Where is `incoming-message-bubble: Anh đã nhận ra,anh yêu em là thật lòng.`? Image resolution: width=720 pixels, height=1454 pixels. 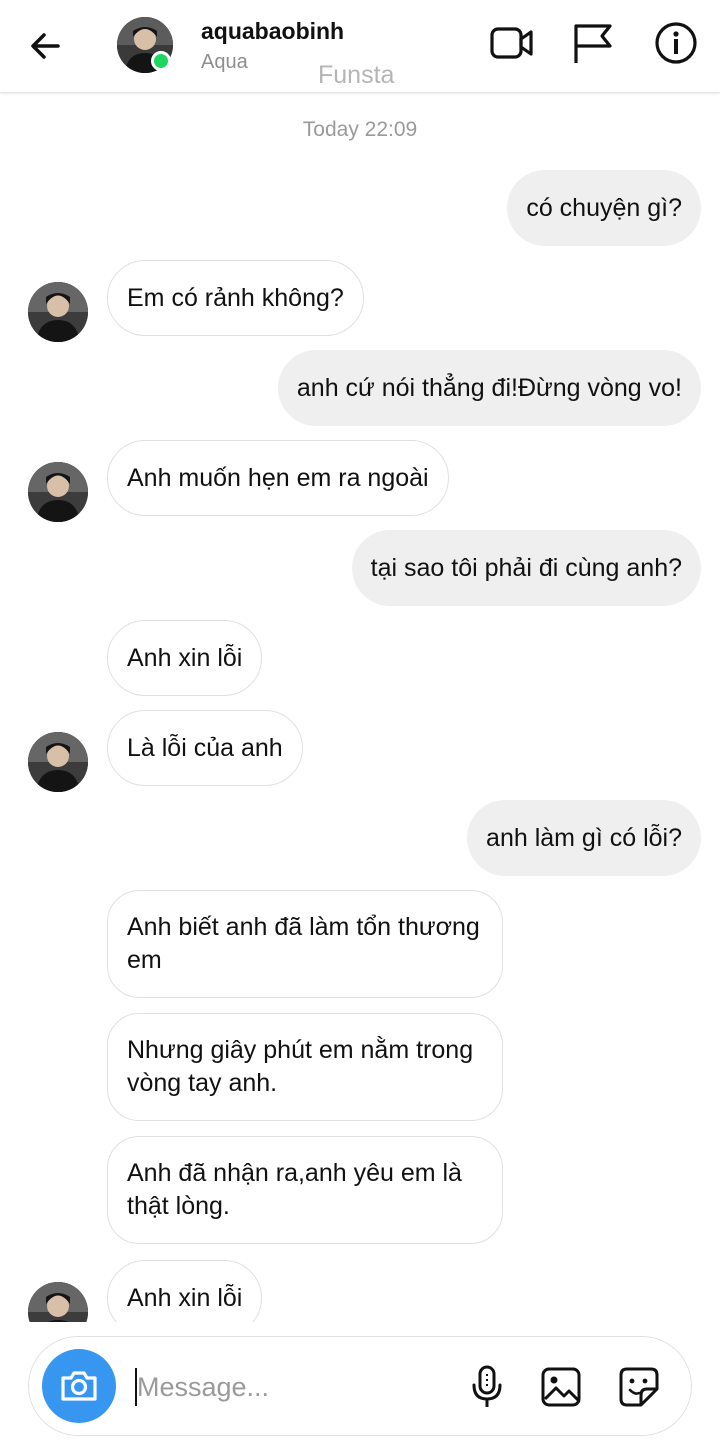 incoming-message-bubble: Anh đã nhận ra,anh yêu em là thật lòng. is located at coordinates (305, 1190).